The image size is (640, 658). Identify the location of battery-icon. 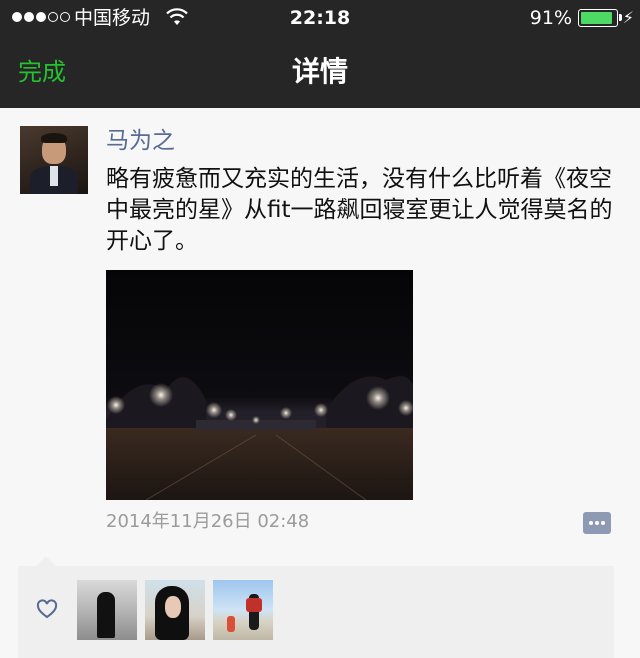
(600, 18).